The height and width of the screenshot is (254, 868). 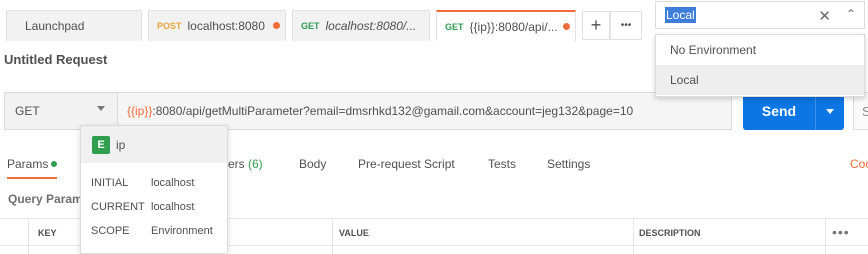 I want to click on environment-select: Local ✕ ⌃, so click(x=760, y=15).